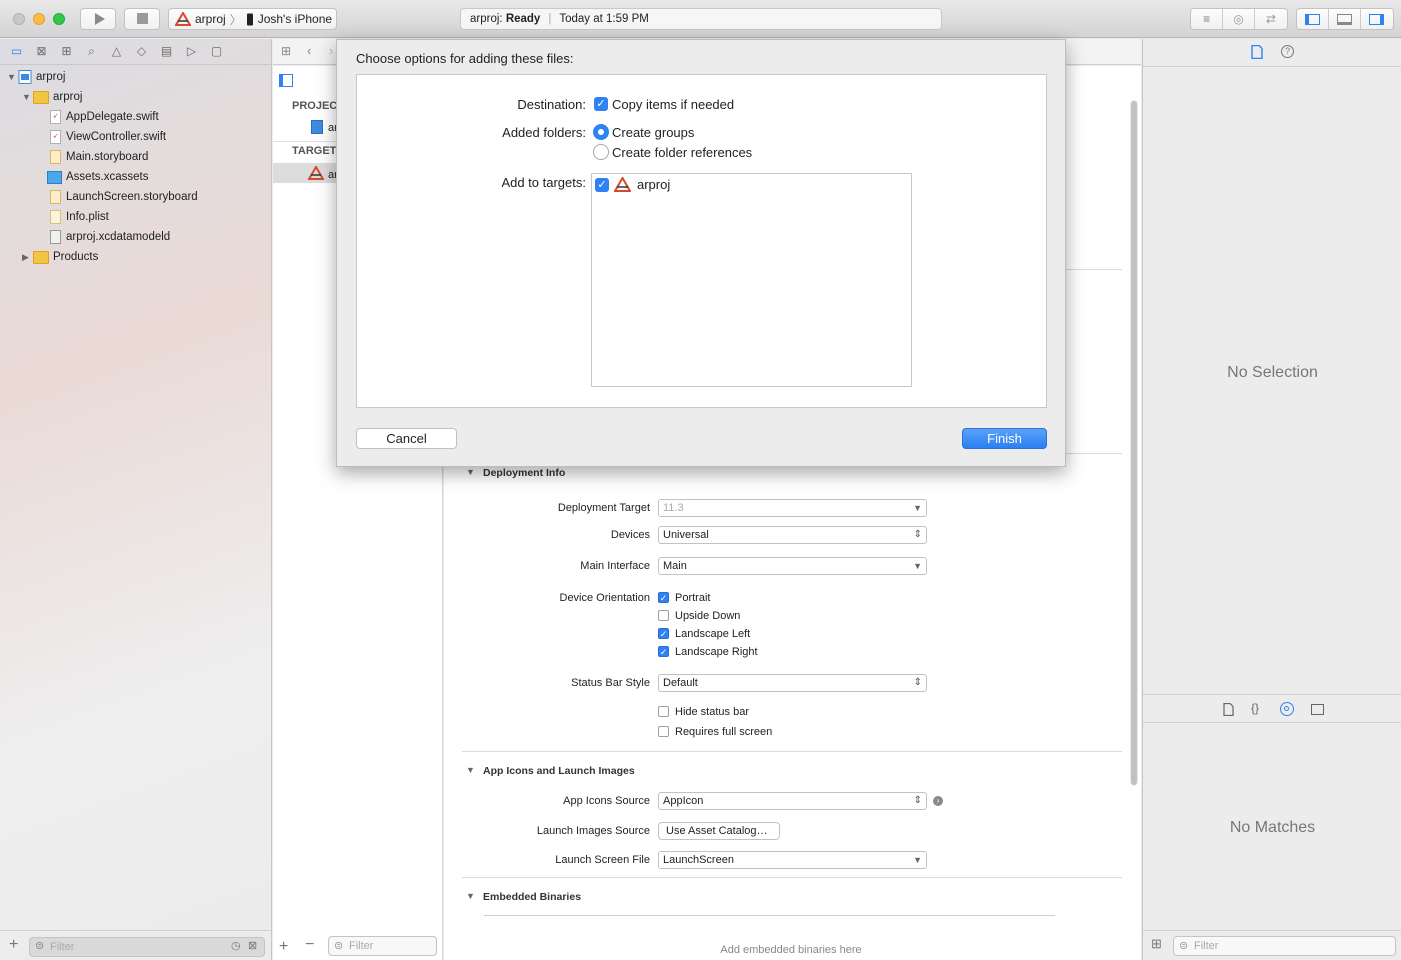  What do you see at coordinates (1284, 946) in the screenshot?
I see `library-filter-input: Filter` at bounding box center [1284, 946].